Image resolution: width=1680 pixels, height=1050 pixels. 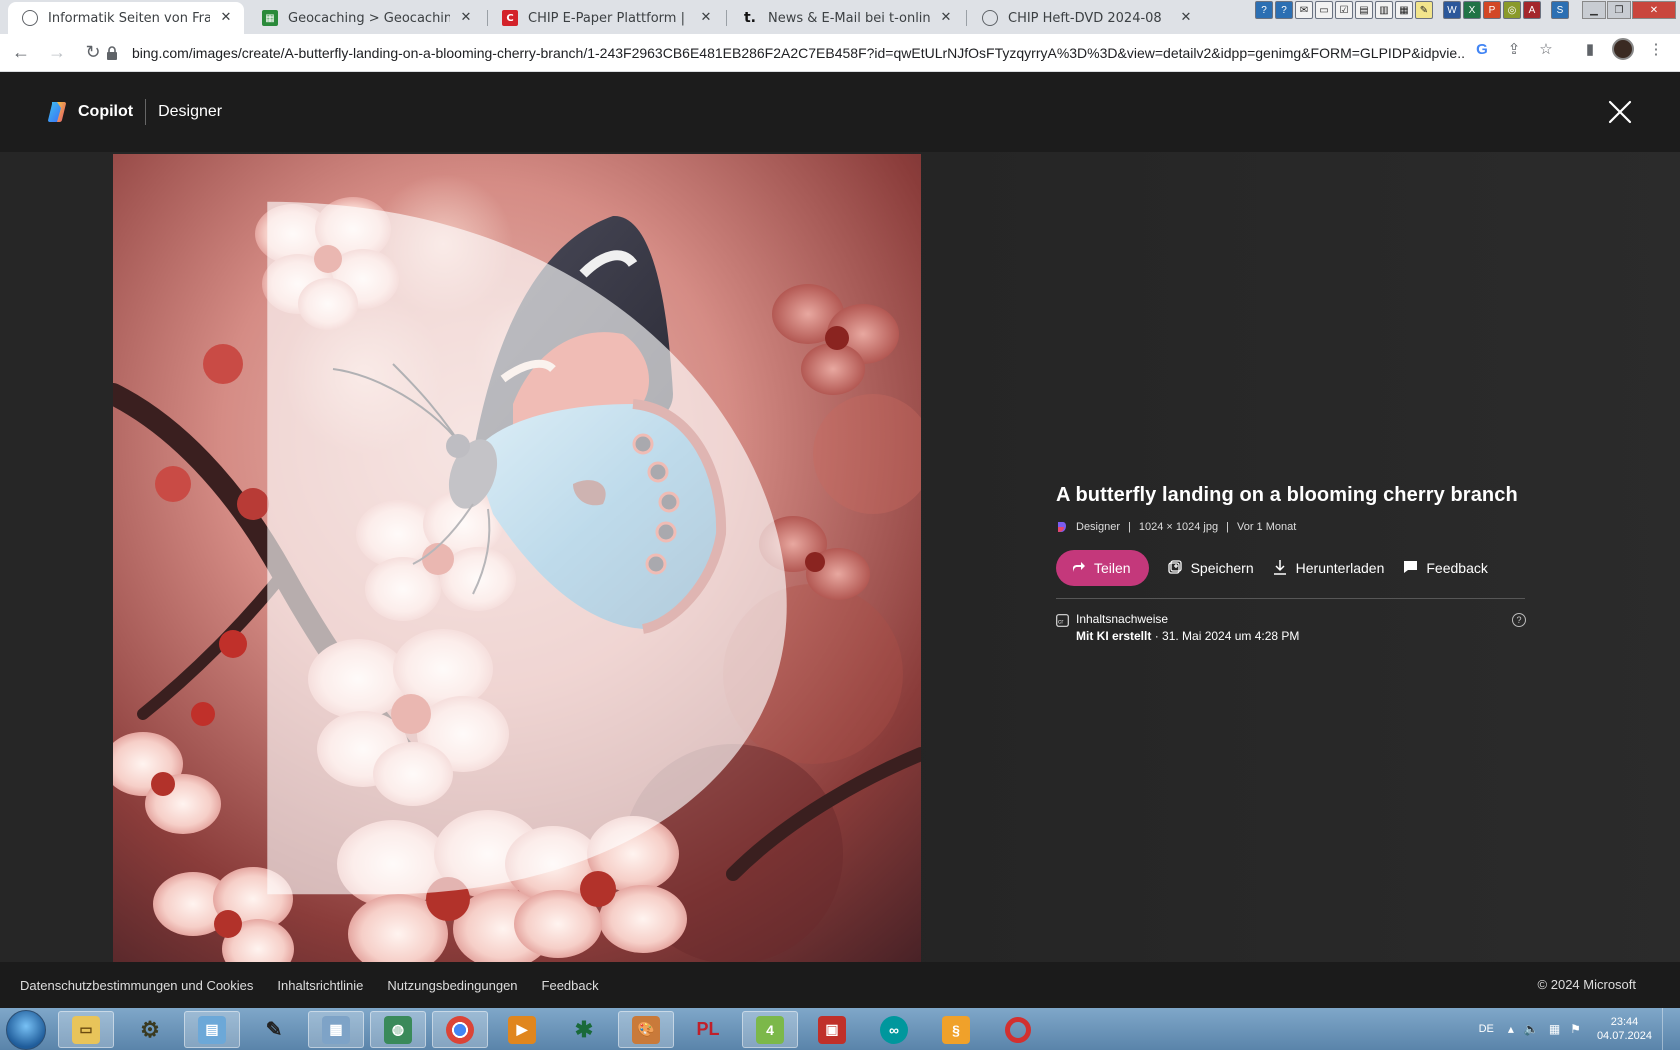 What do you see at coordinates (1291, 527) in the screenshot?
I see `image-meta: Designer | 1024 × 1024 jpg | Vor 1 Monat` at bounding box center [1291, 527].